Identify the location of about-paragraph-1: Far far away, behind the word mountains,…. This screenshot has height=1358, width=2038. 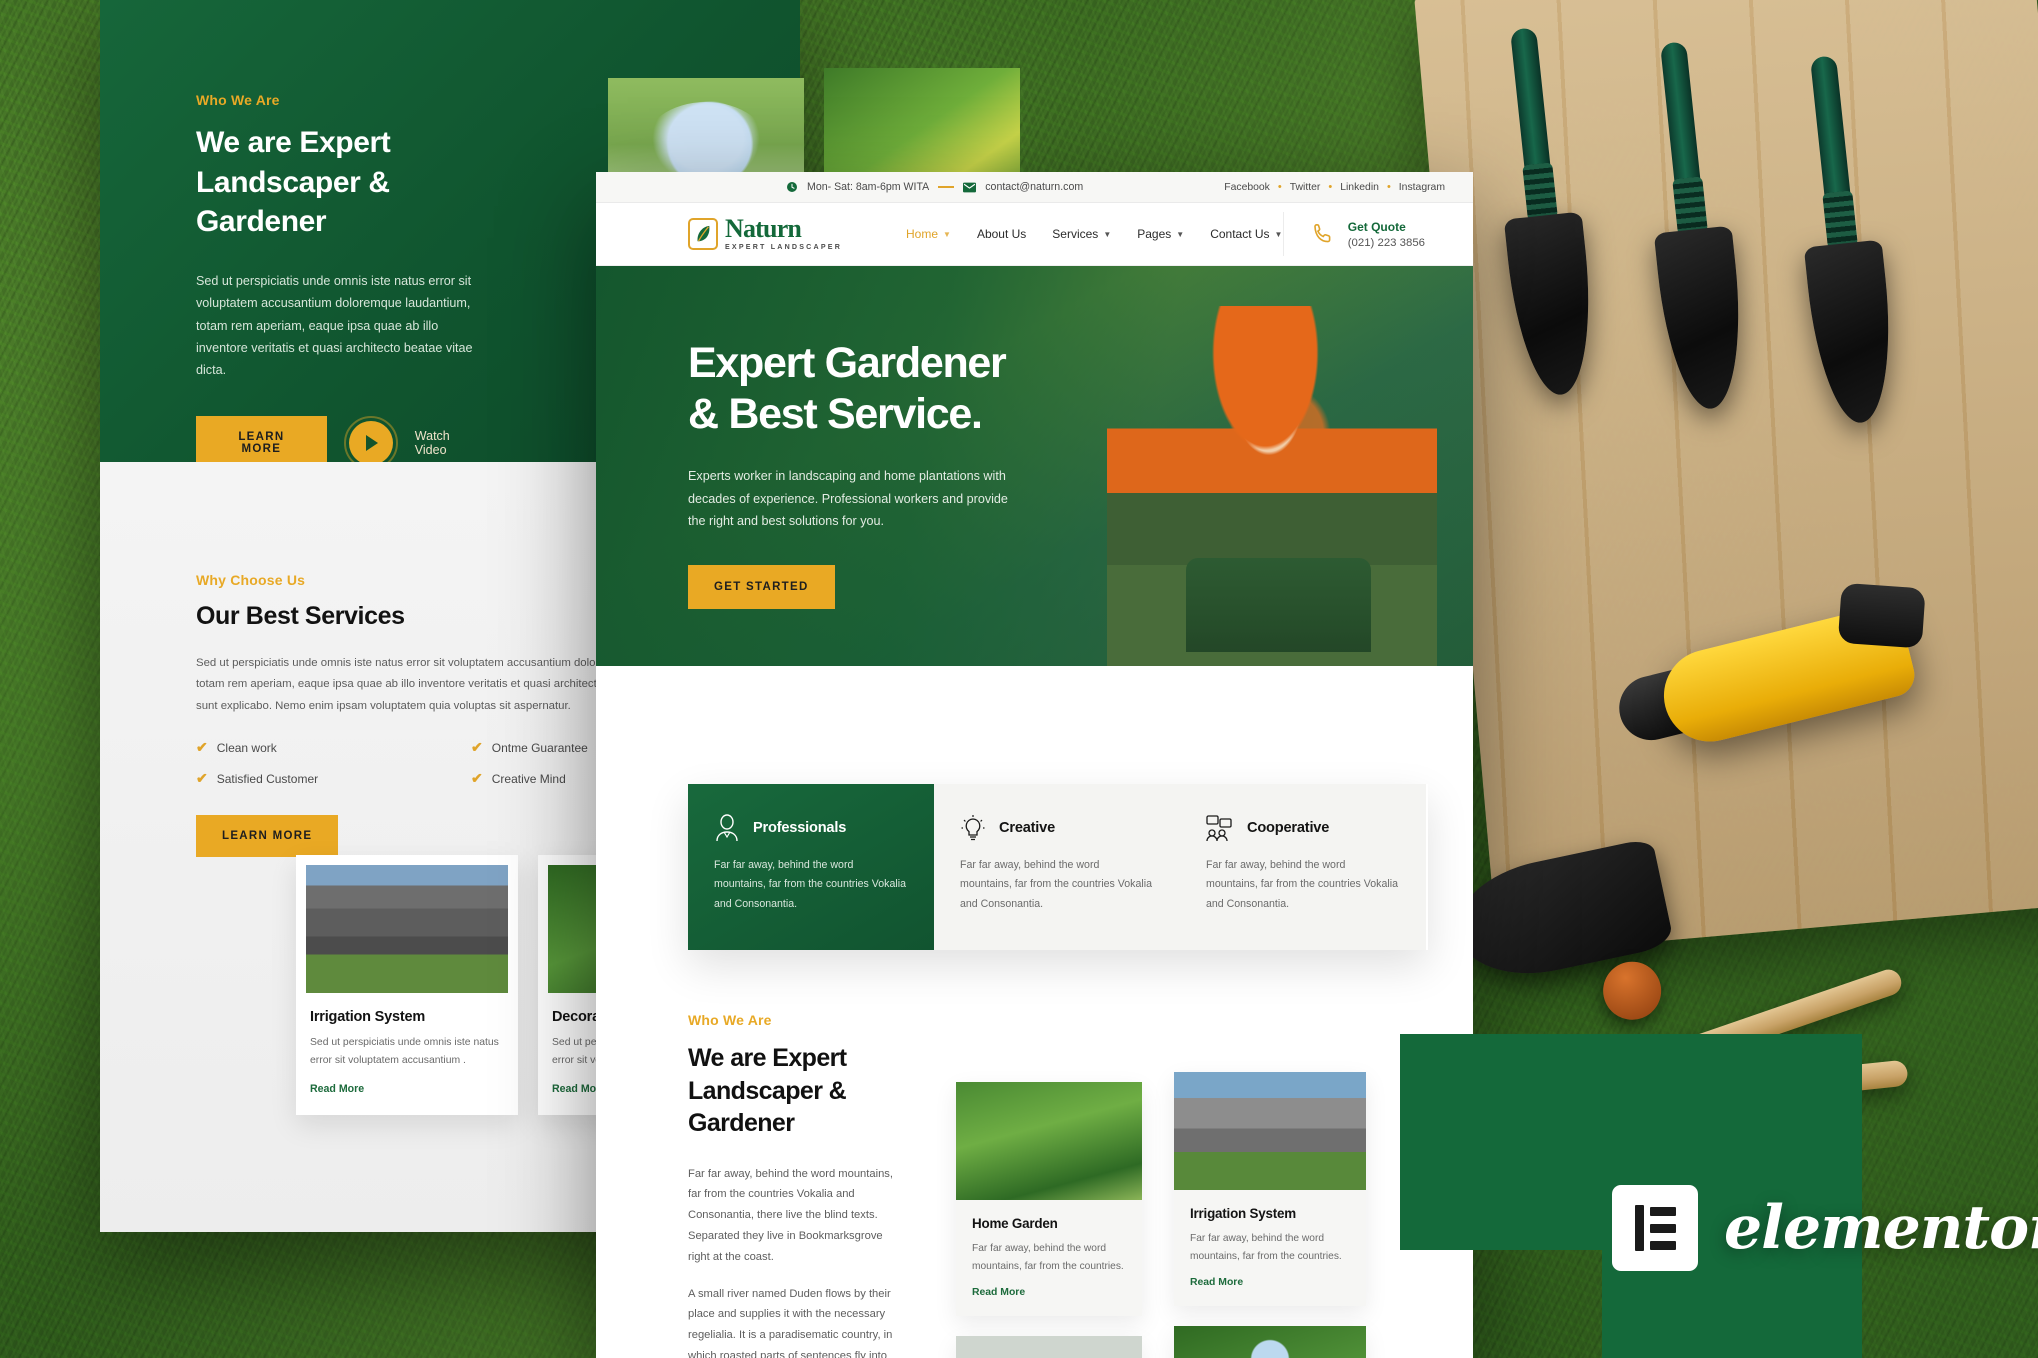
(791, 1215).